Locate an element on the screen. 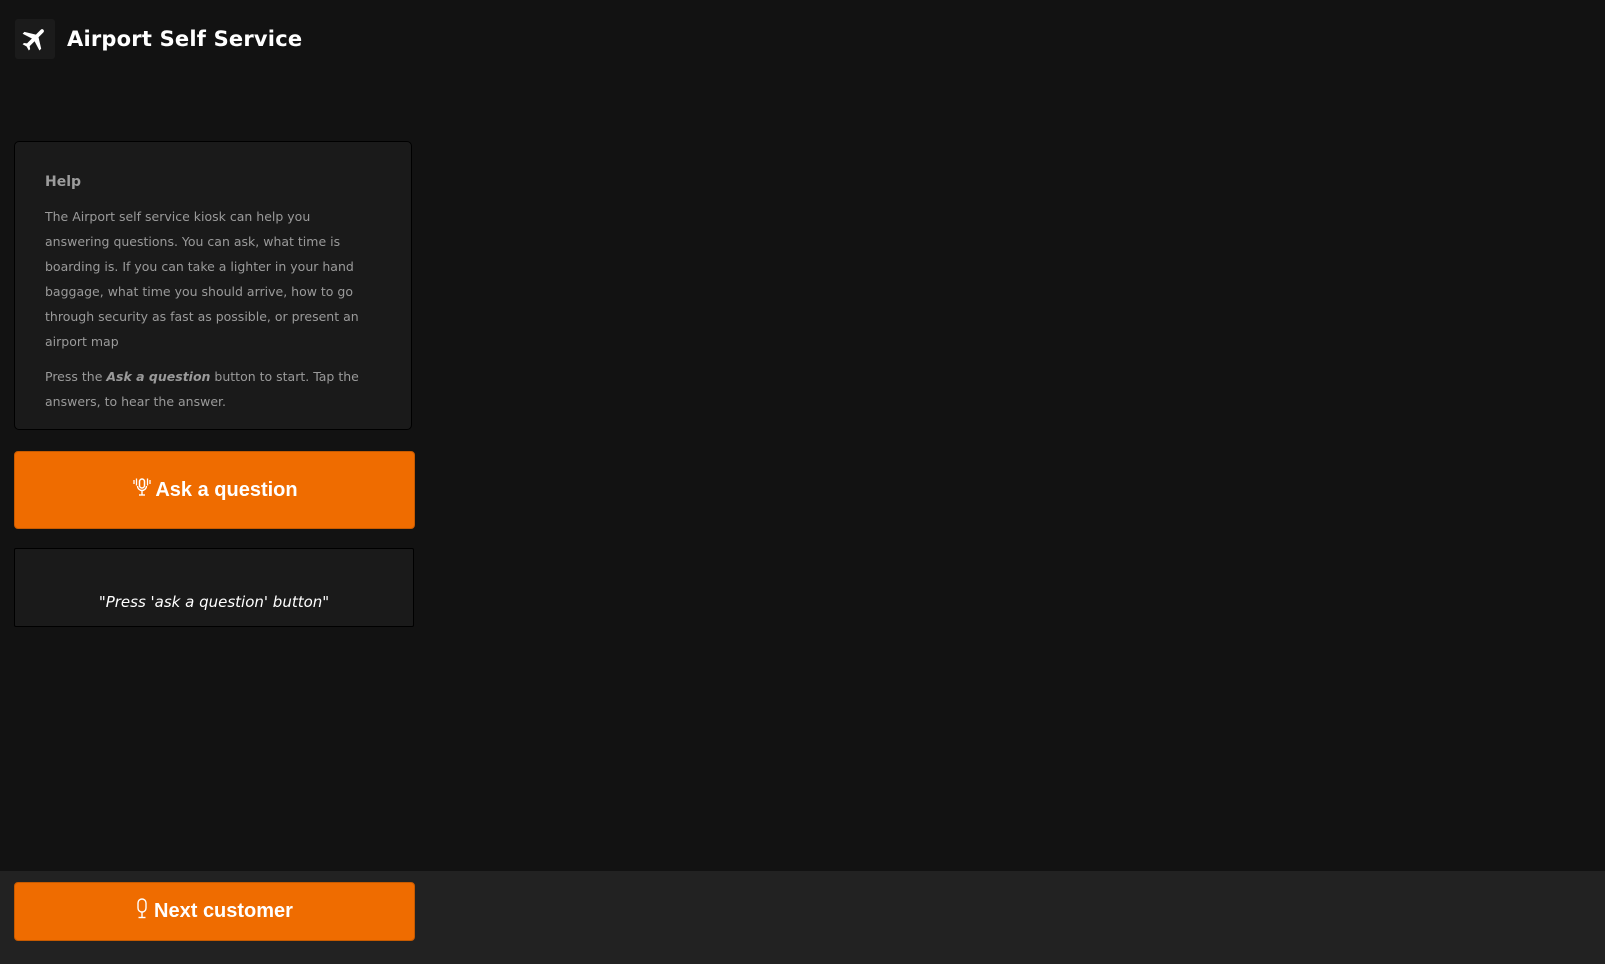 Image resolution: width=1605 pixels, height=964 pixels. next-customer-label: Next customer is located at coordinates (223, 911).